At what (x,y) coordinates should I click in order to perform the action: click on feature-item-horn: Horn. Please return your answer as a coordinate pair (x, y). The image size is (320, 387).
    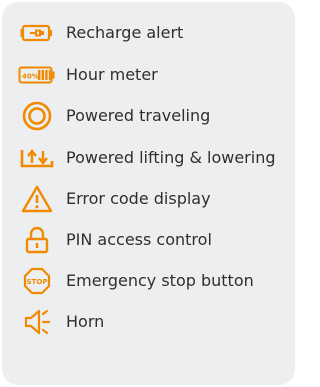
    Looking at the image, I should click on (148, 322).